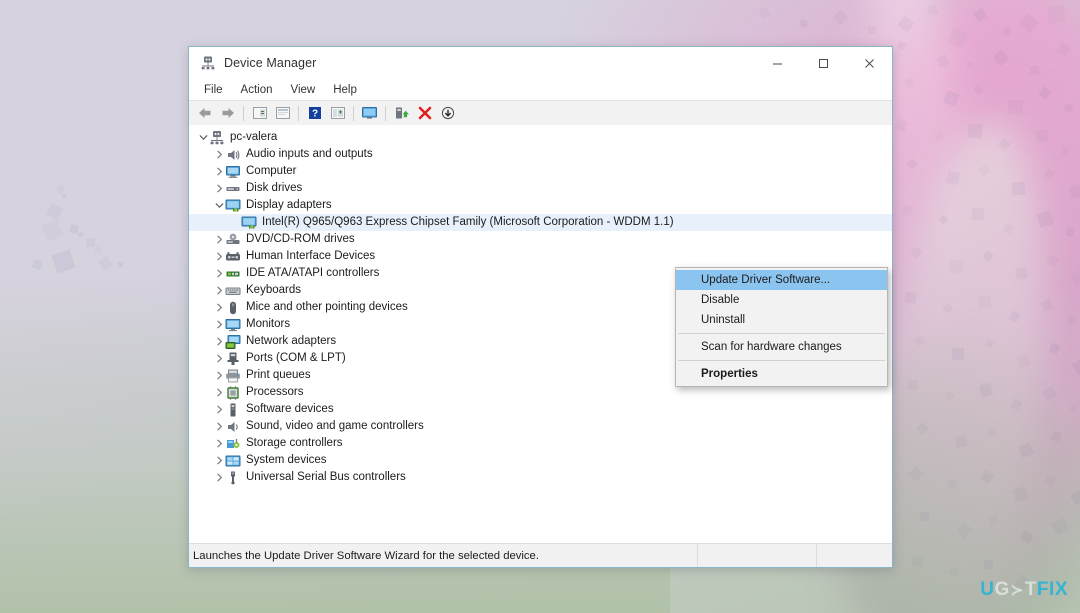 The height and width of the screenshot is (613, 1080). What do you see at coordinates (540, 205) in the screenshot?
I see `tree-item-display-adapters: Display adapters` at bounding box center [540, 205].